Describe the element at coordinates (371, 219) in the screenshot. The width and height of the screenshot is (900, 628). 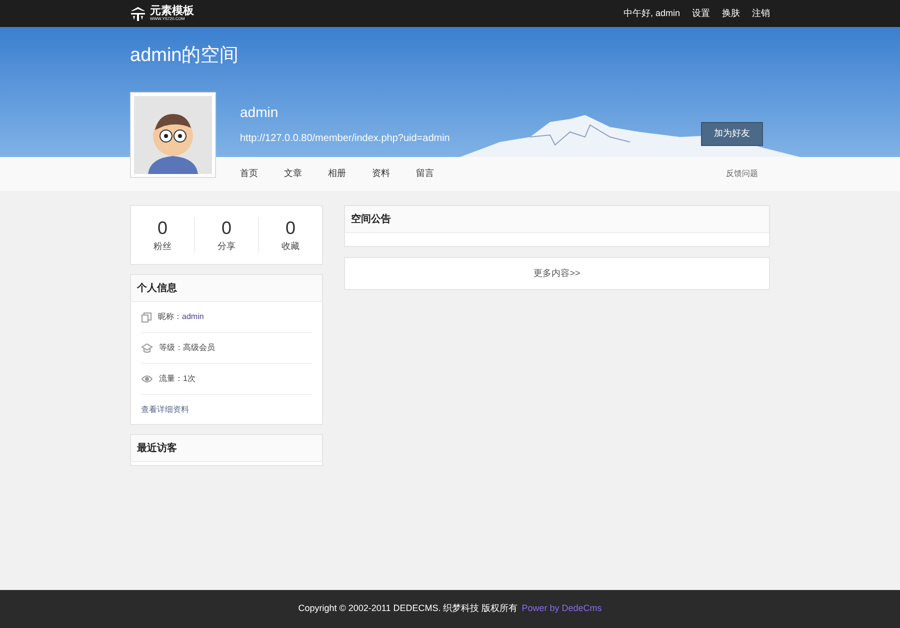
I see `card-title: 空间公告` at that location.